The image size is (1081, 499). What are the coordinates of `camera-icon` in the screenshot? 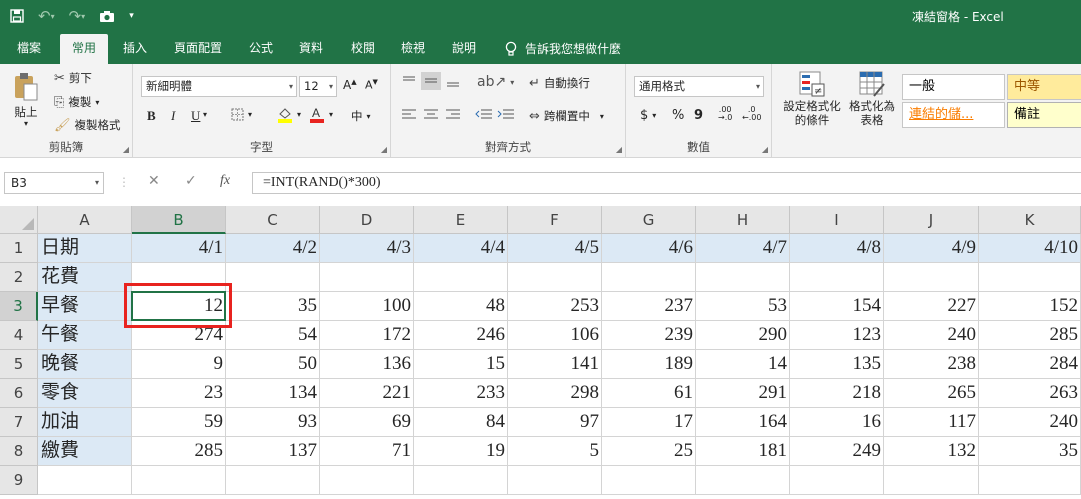 It's located at (107, 16).